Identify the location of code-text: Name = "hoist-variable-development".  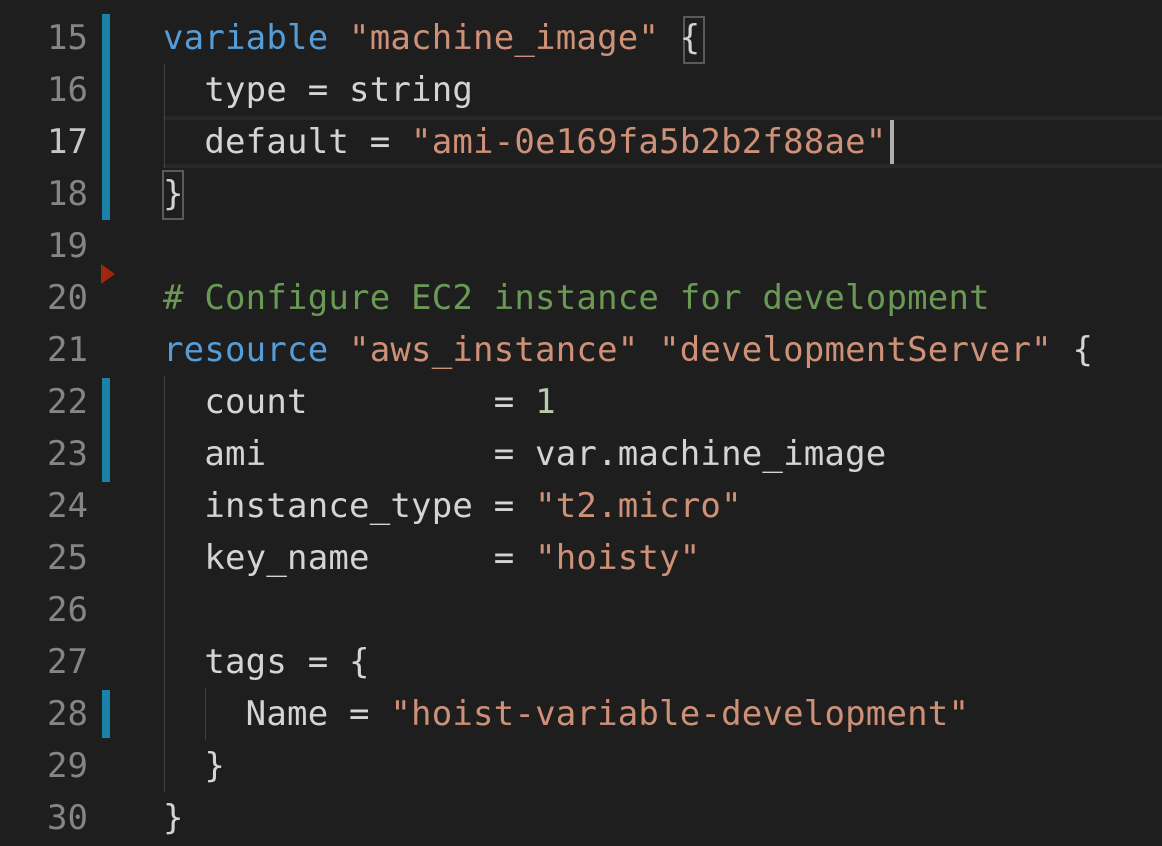
(566, 714).